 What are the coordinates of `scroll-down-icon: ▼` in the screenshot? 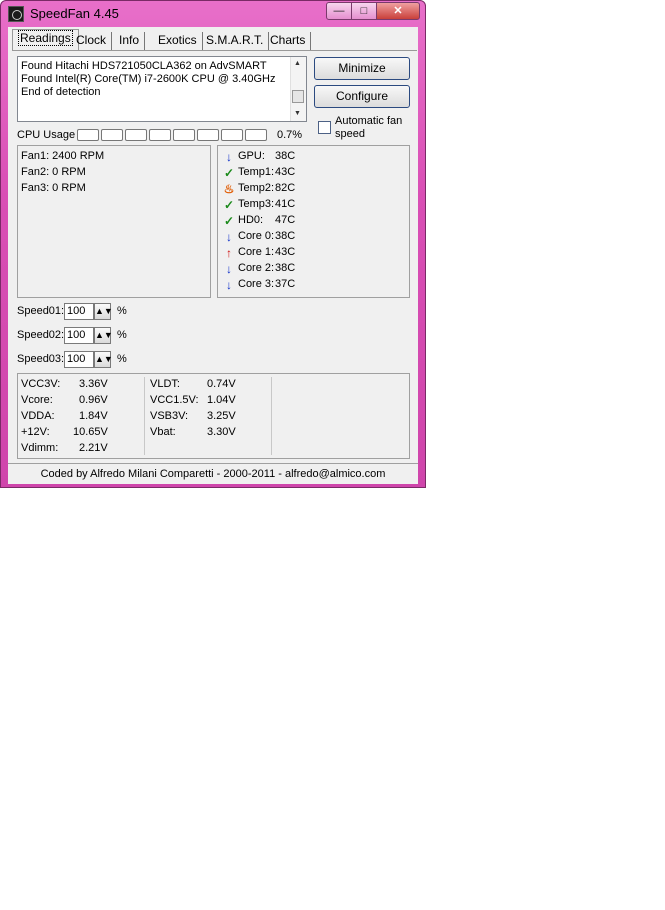 It's located at (297, 113).